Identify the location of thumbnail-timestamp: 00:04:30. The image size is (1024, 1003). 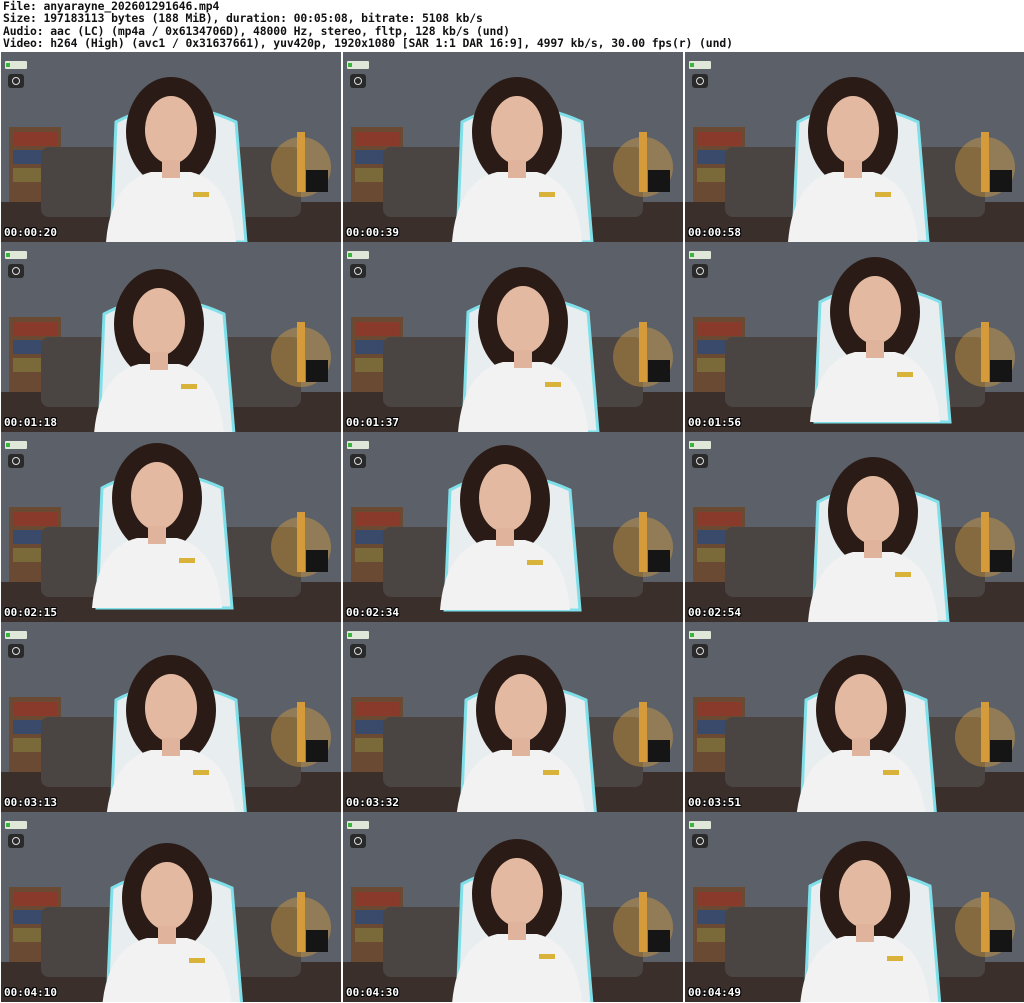
(372, 992).